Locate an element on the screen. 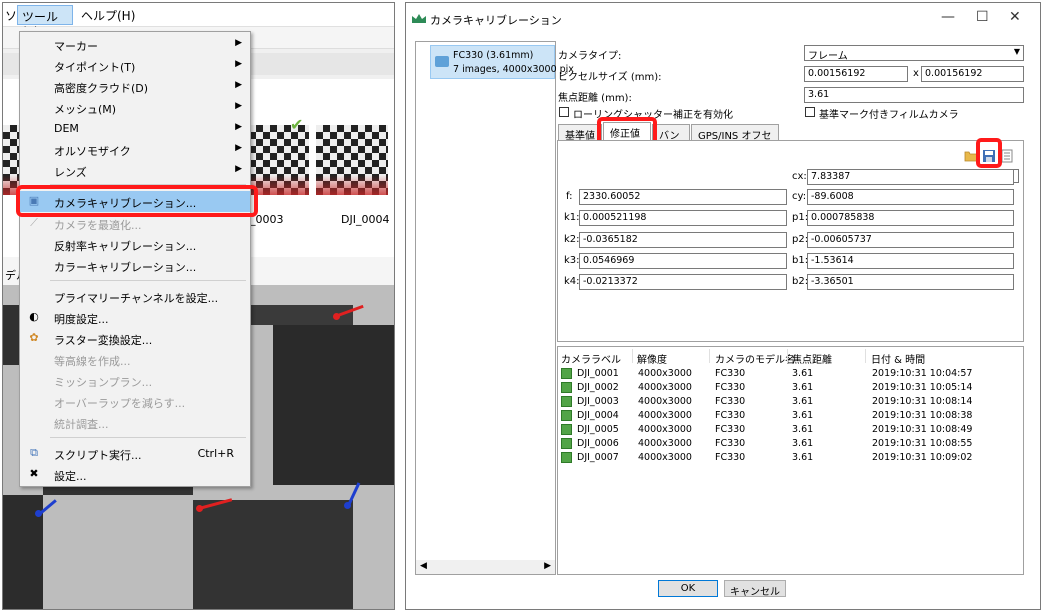  tab-bands: バンド is located at coordinates (671, 140).